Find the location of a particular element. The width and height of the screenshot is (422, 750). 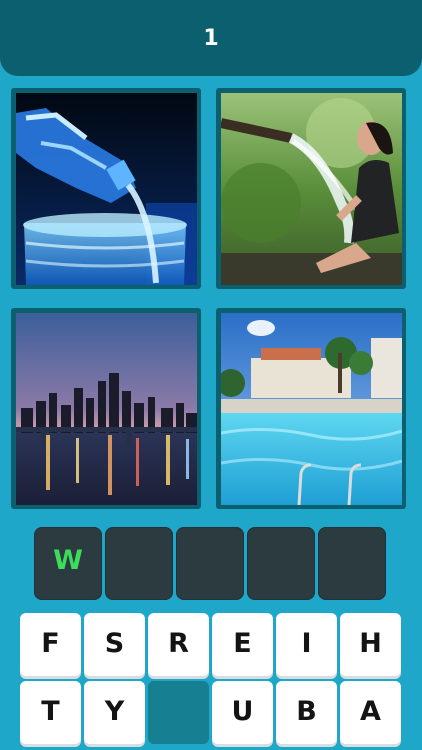

letter-key-label: B is located at coordinates (306, 711).